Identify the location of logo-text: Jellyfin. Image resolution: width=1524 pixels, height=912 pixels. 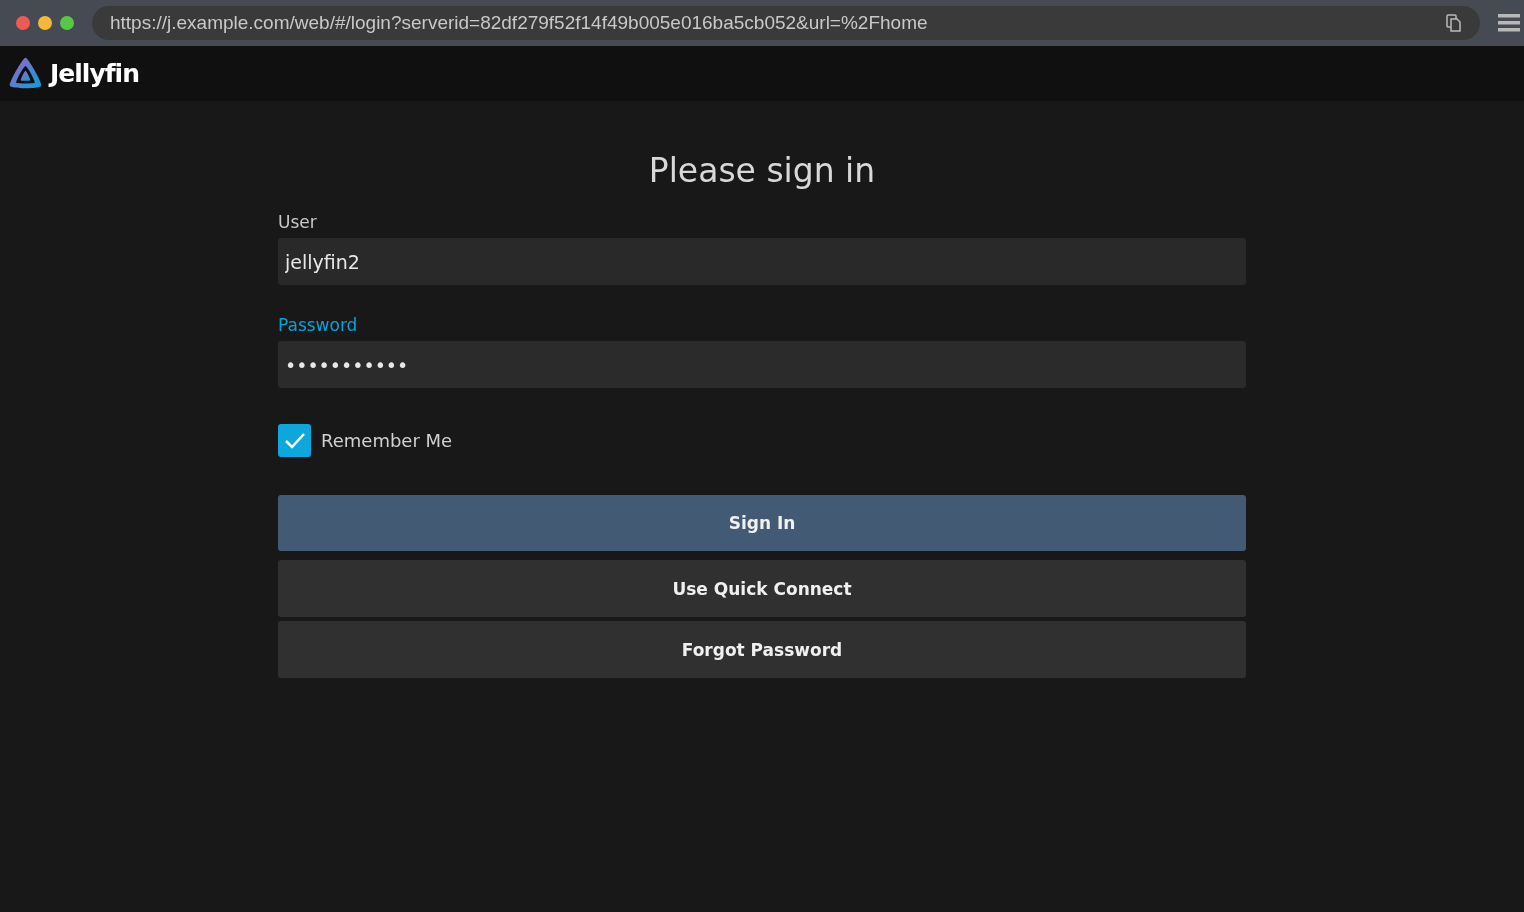
(94, 73).